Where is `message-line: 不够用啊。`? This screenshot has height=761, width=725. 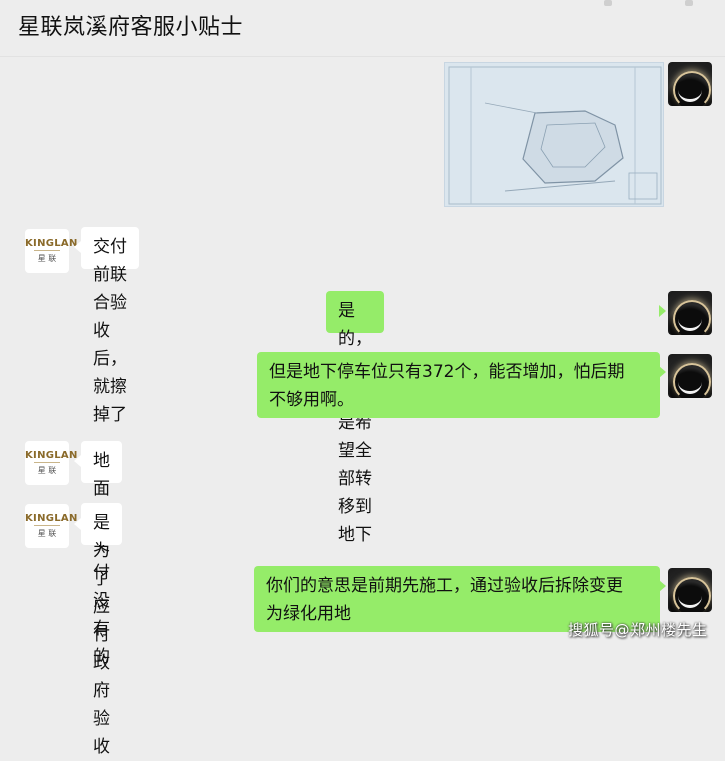
message-line: 不够用啊。 is located at coordinates (311, 400).